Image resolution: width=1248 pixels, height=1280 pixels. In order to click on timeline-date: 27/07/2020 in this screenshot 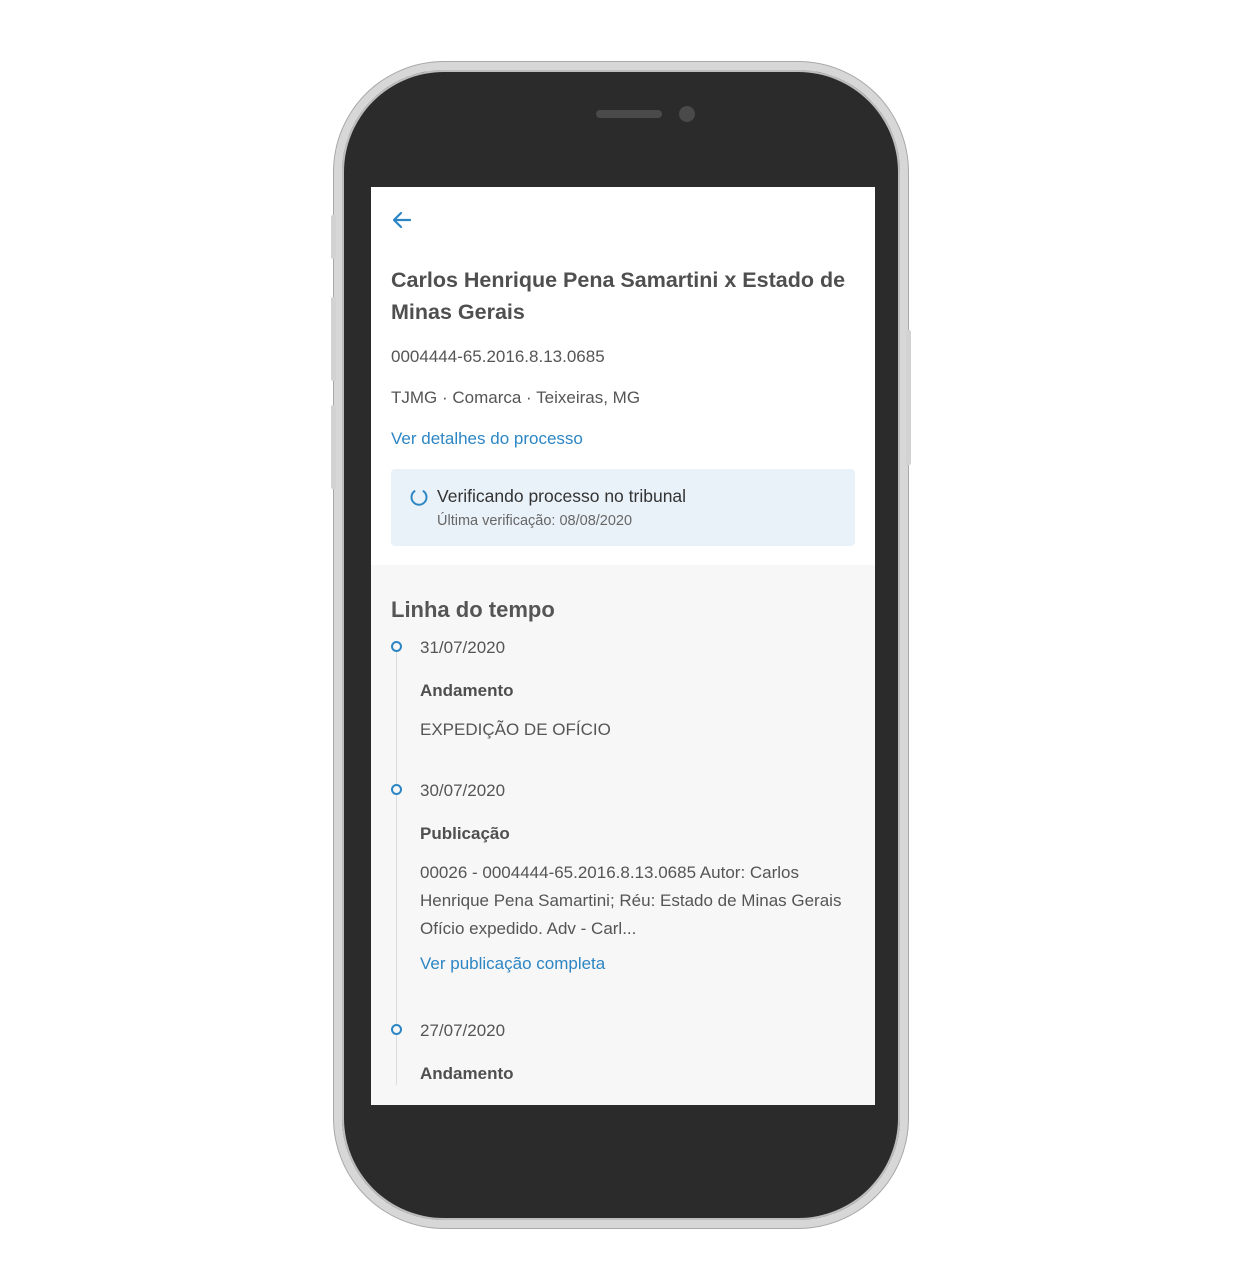, I will do `click(463, 1030)`.